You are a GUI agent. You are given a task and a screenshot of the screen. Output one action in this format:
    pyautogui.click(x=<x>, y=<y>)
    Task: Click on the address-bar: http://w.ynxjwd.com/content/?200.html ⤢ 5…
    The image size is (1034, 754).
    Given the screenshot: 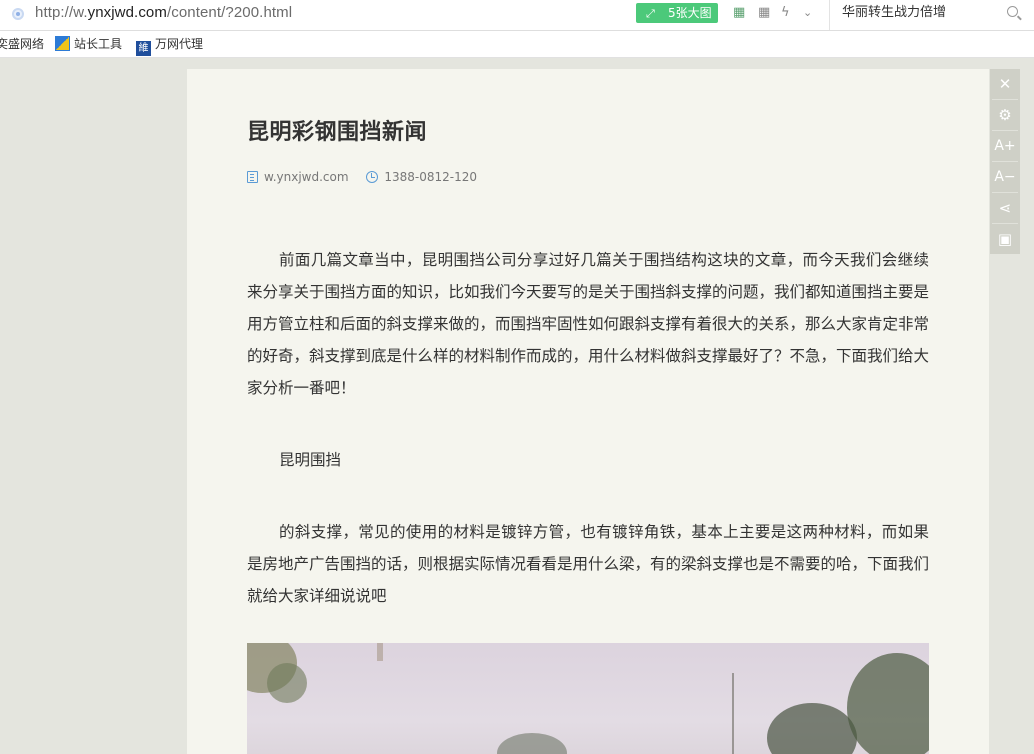 What is the action you would take?
    pyautogui.click(x=517, y=15)
    